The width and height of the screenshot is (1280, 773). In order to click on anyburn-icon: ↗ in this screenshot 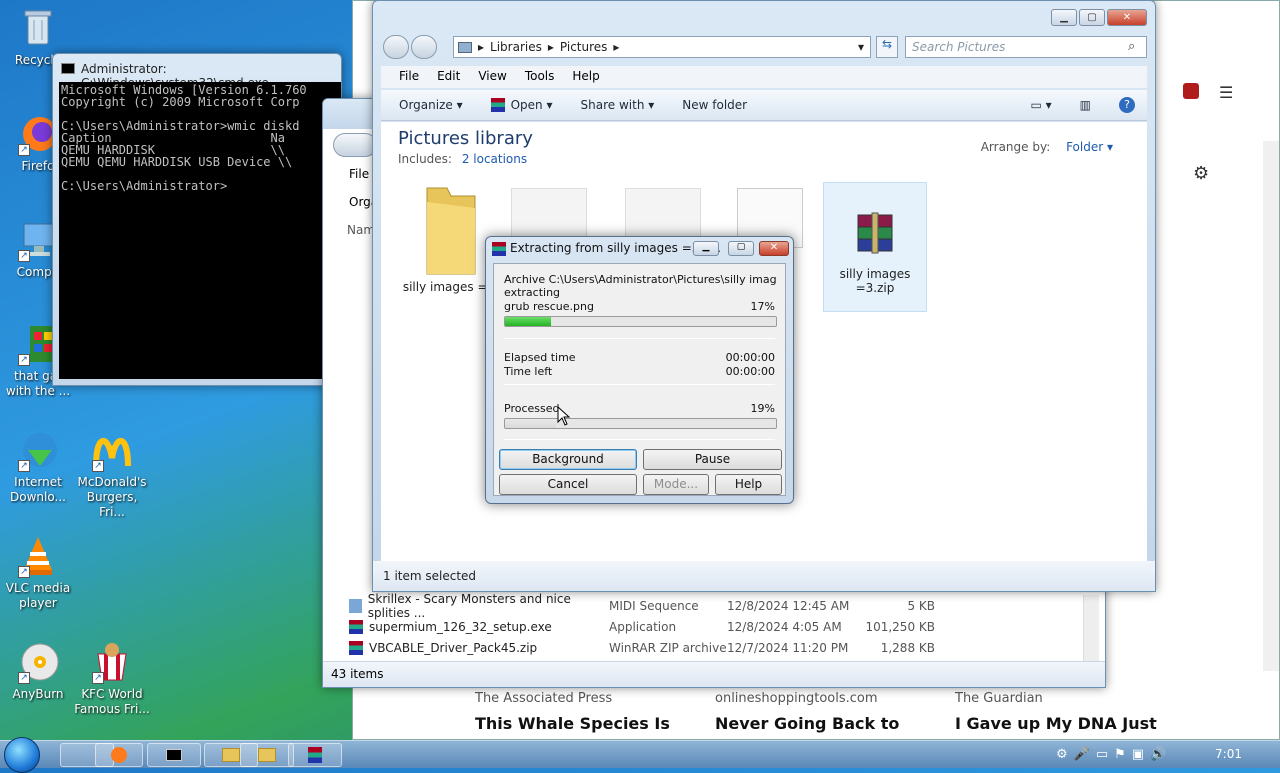, I will do `click(38, 662)`.